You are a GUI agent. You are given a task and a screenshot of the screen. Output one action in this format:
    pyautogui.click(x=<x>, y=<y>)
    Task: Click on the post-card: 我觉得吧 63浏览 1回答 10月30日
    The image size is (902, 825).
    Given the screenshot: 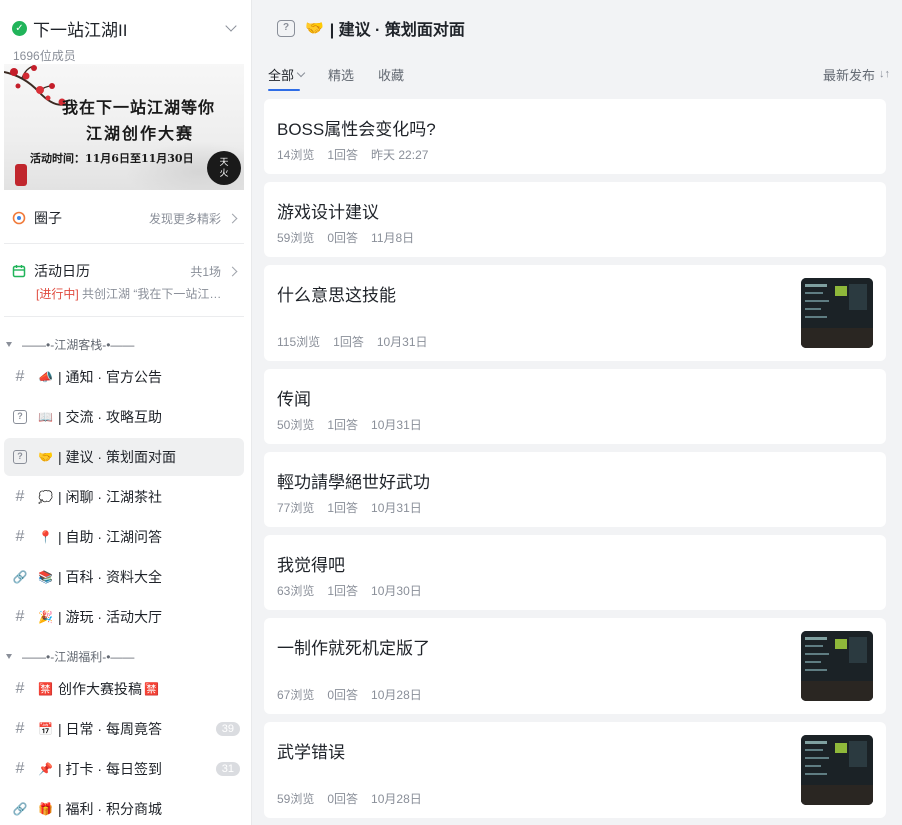 What is the action you would take?
    pyautogui.click(x=575, y=572)
    